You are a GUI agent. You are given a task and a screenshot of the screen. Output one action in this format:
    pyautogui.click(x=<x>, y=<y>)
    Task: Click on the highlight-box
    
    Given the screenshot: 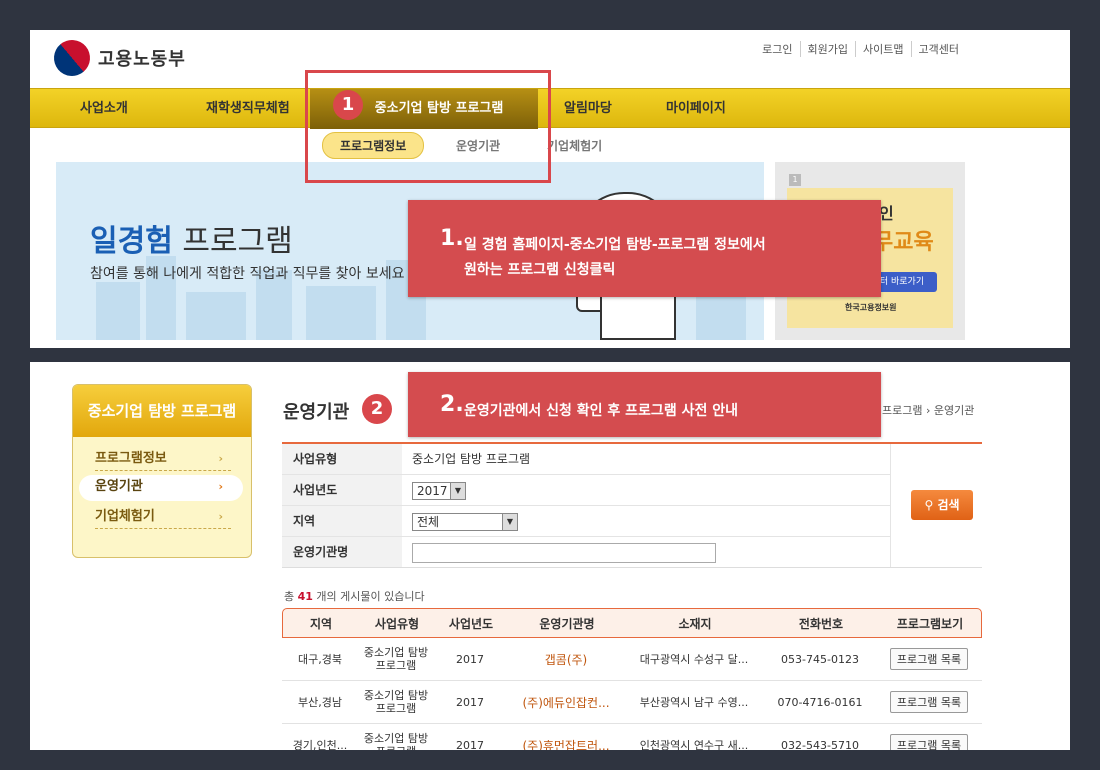 What is the action you would take?
    pyautogui.click(x=428, y=126)
    